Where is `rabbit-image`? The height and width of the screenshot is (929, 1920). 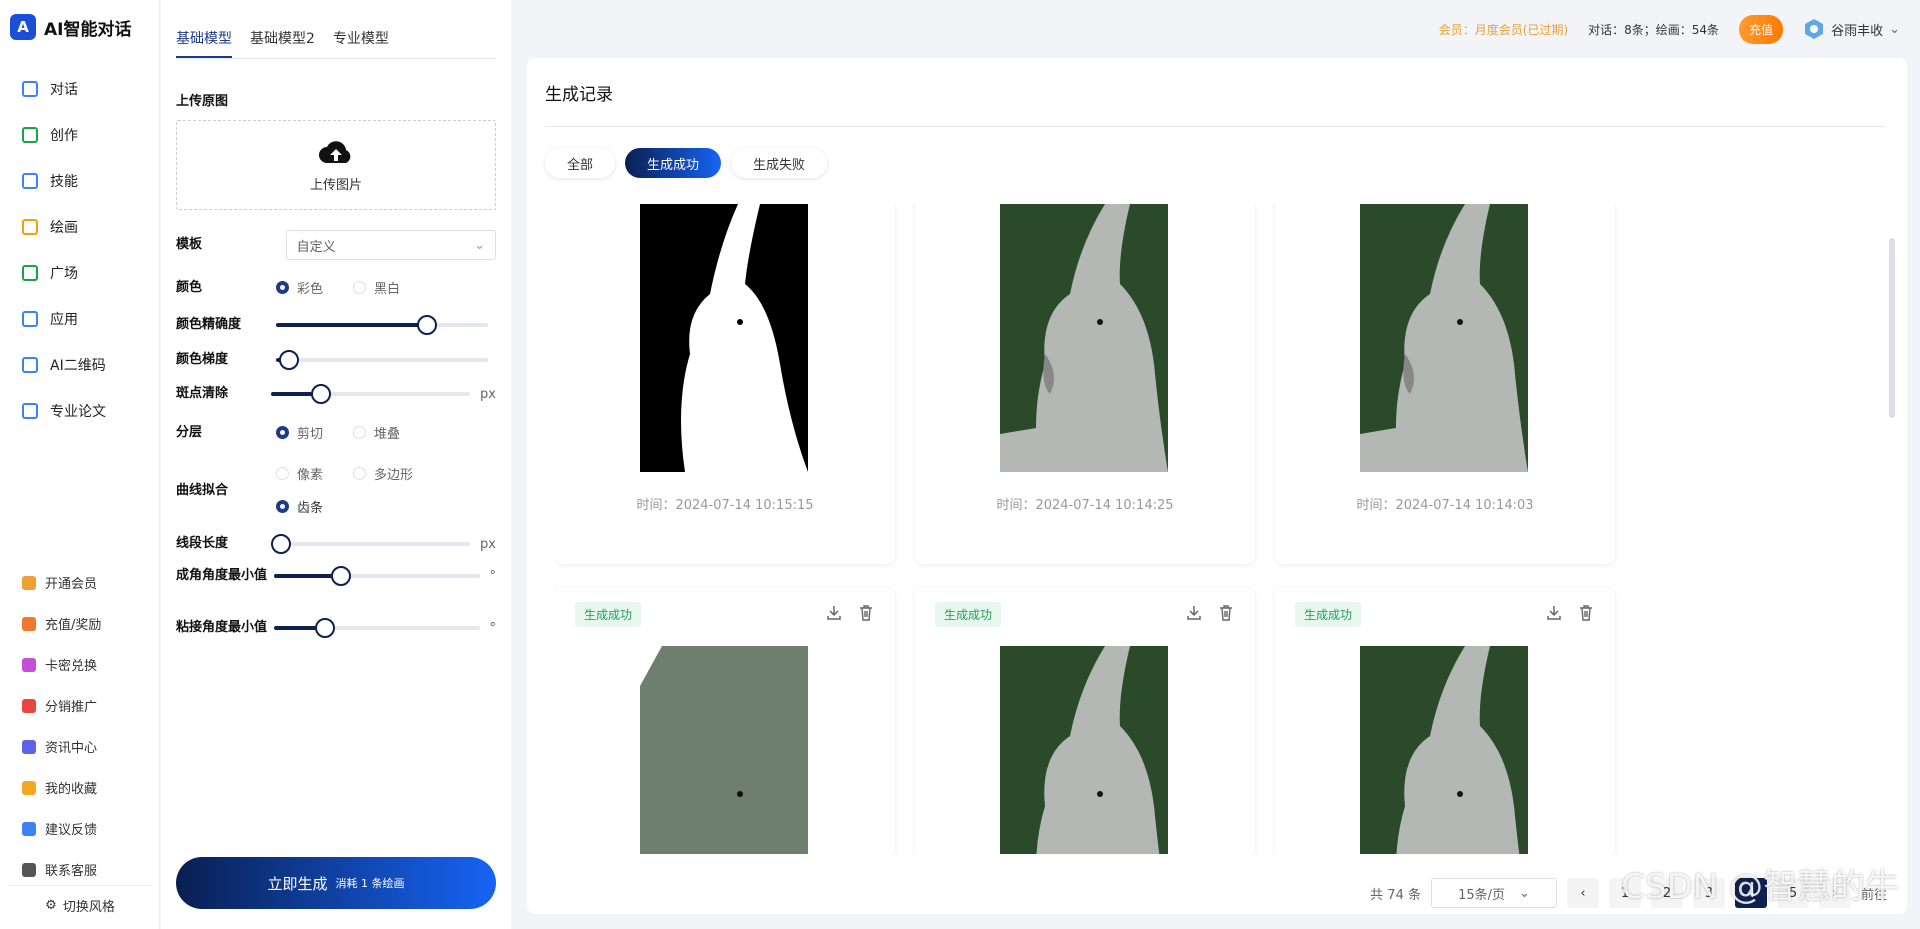
rabbit-image is located at coordinates (1098, 750).